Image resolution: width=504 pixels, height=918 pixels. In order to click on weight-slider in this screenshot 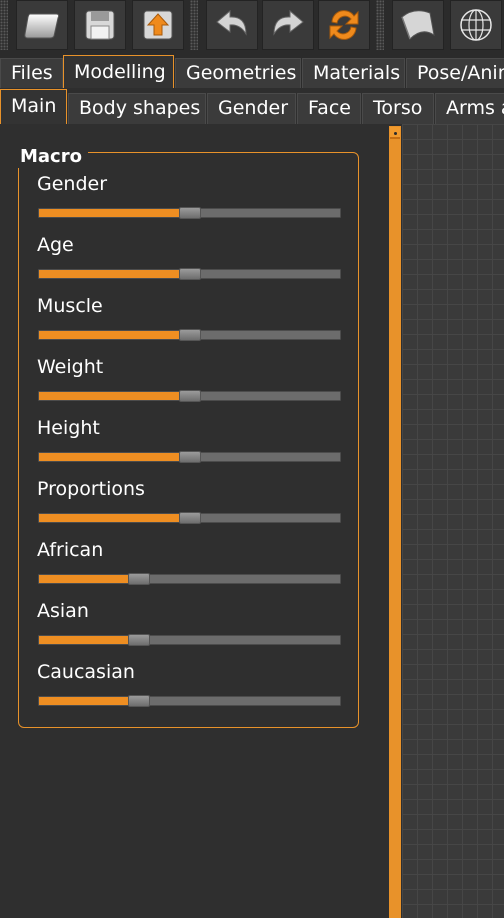, I will do `click(189, 396)`.